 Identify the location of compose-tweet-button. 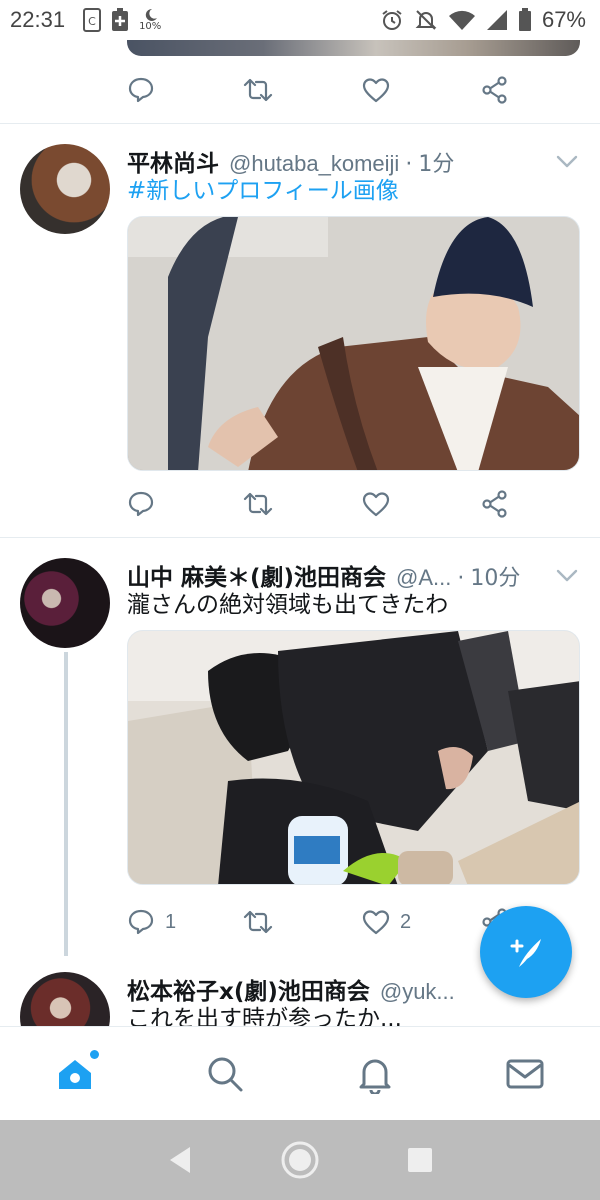
(526, 952).